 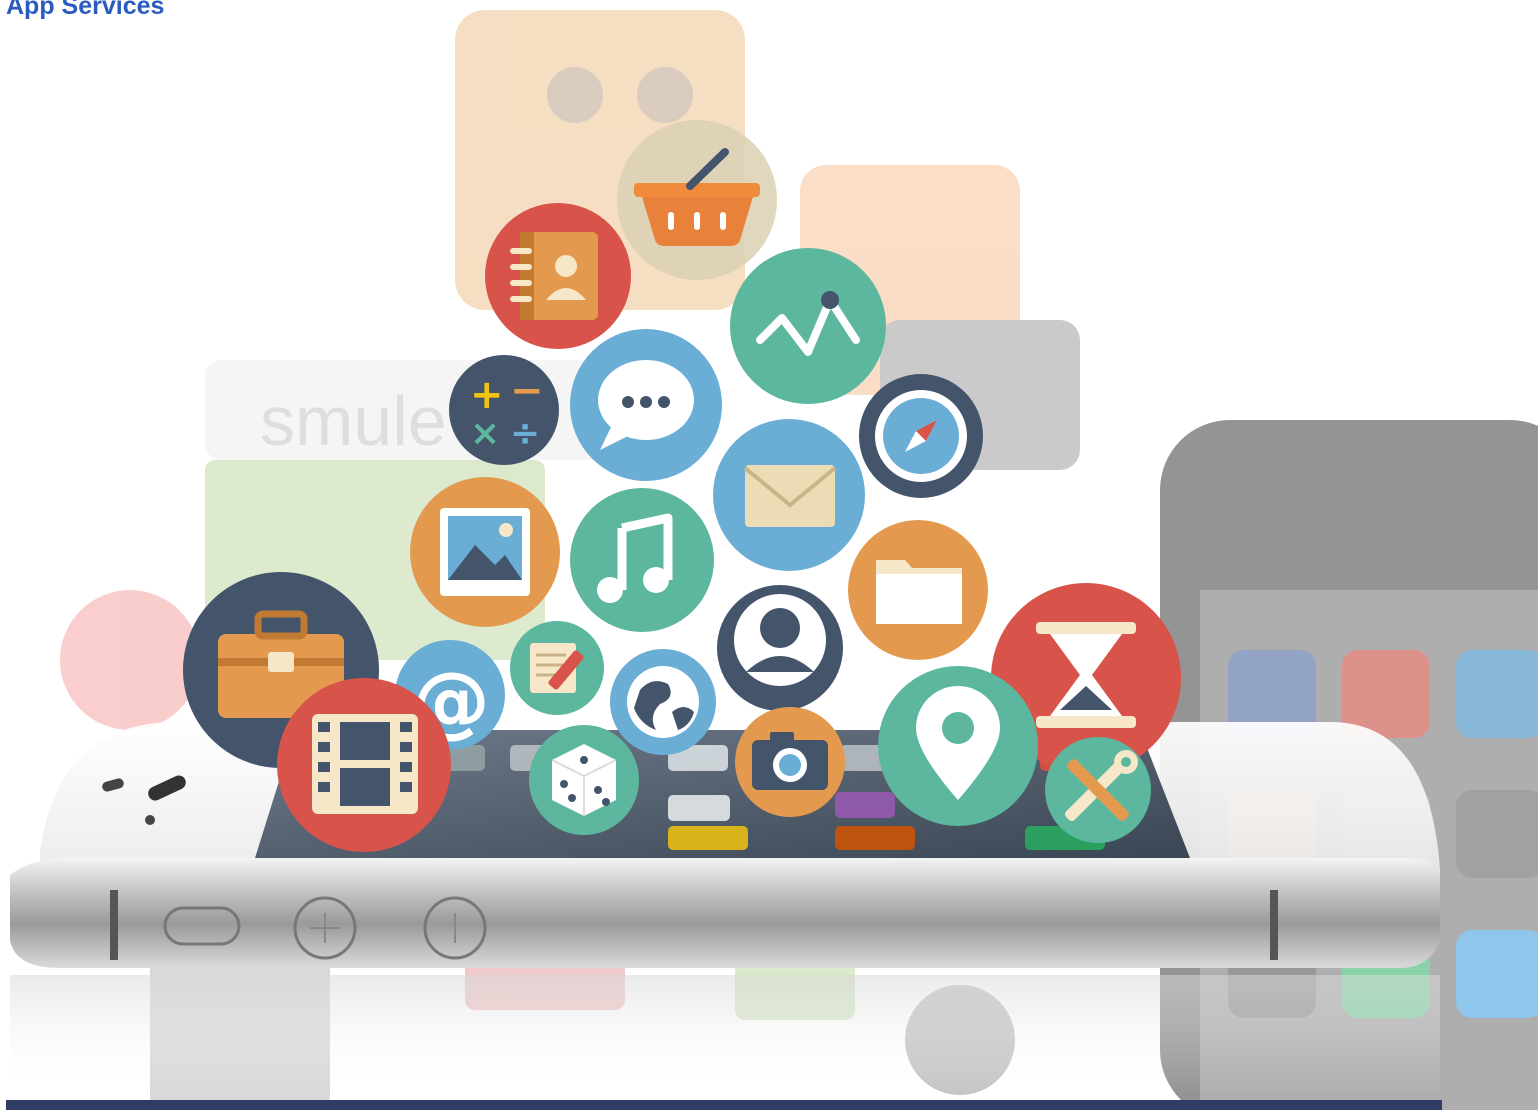 What do you see at coordinates (353, 421) in the screenshot?
I see `bg-smule-label: smule` at bounding box center [353, 421].